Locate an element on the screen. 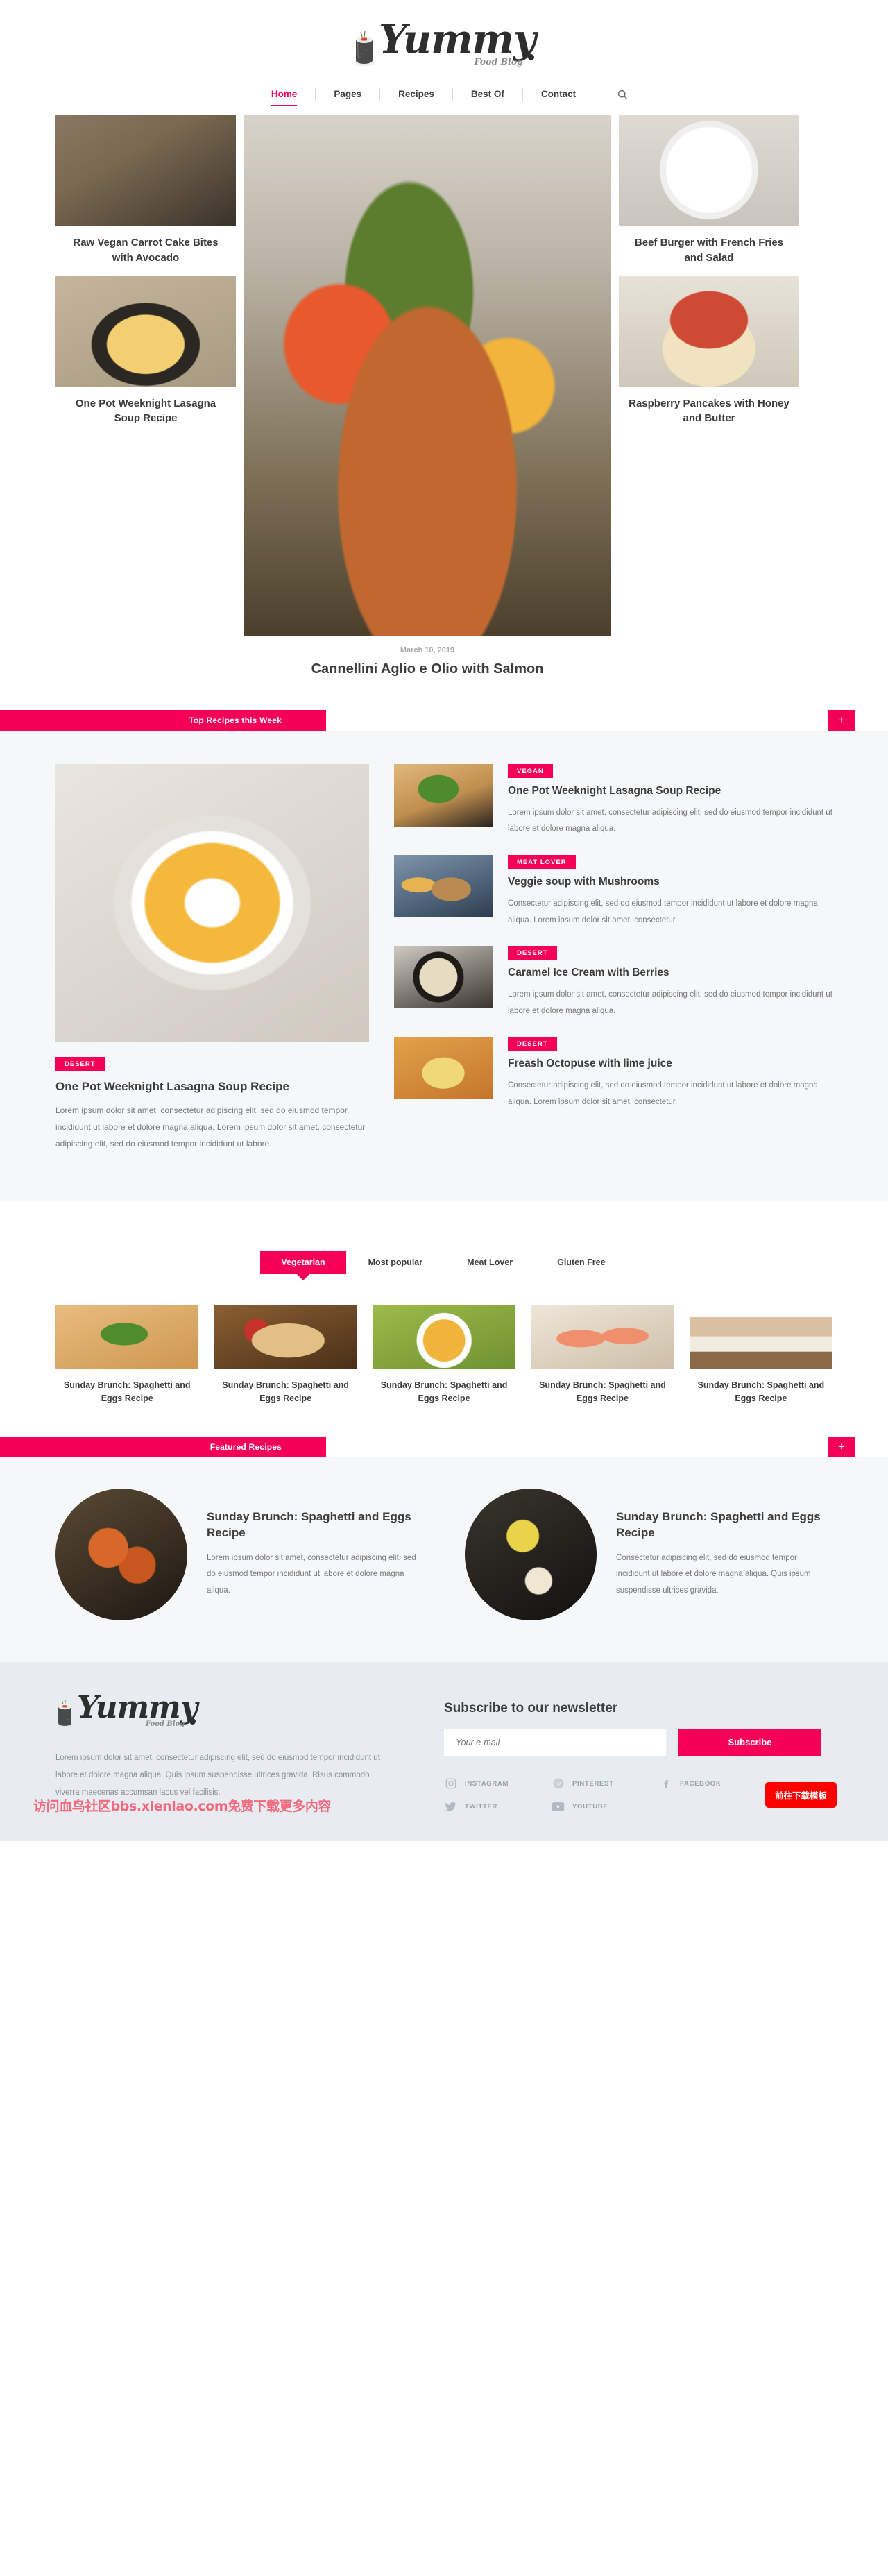 This screenshot has width=888, height=2576. footer-logo-tagline: Food Blog is located at coordinates (137, 1723).